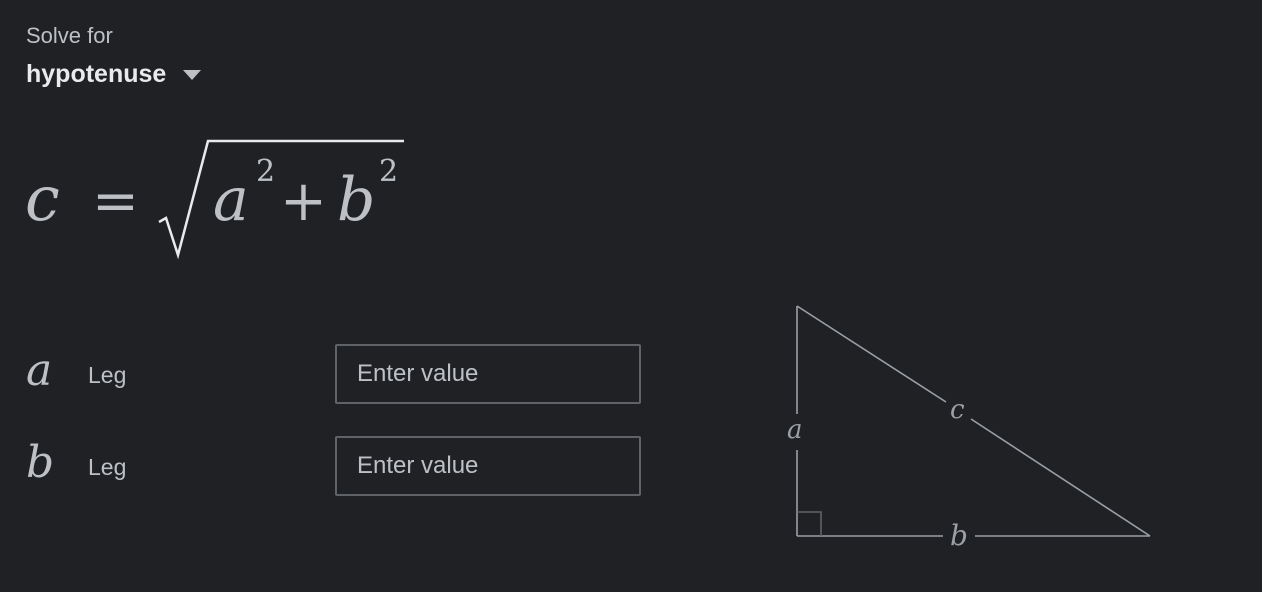  I want to click on solve-for-value: hypotenuse, so click(96, 73).